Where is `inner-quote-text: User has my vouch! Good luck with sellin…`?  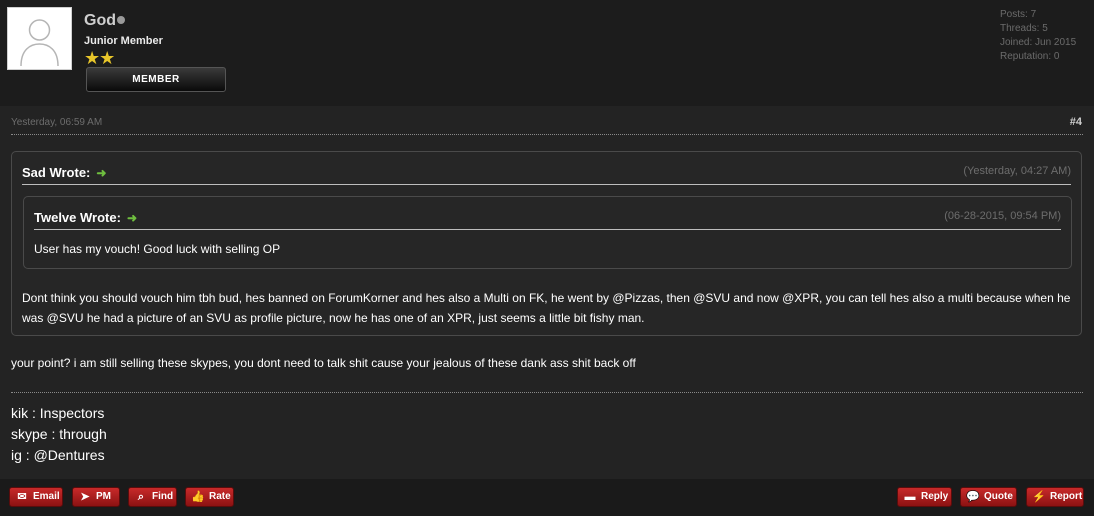 inner-quote-text: User has my vouch! Good luck with sellin… is located at coordinates (157, 249).